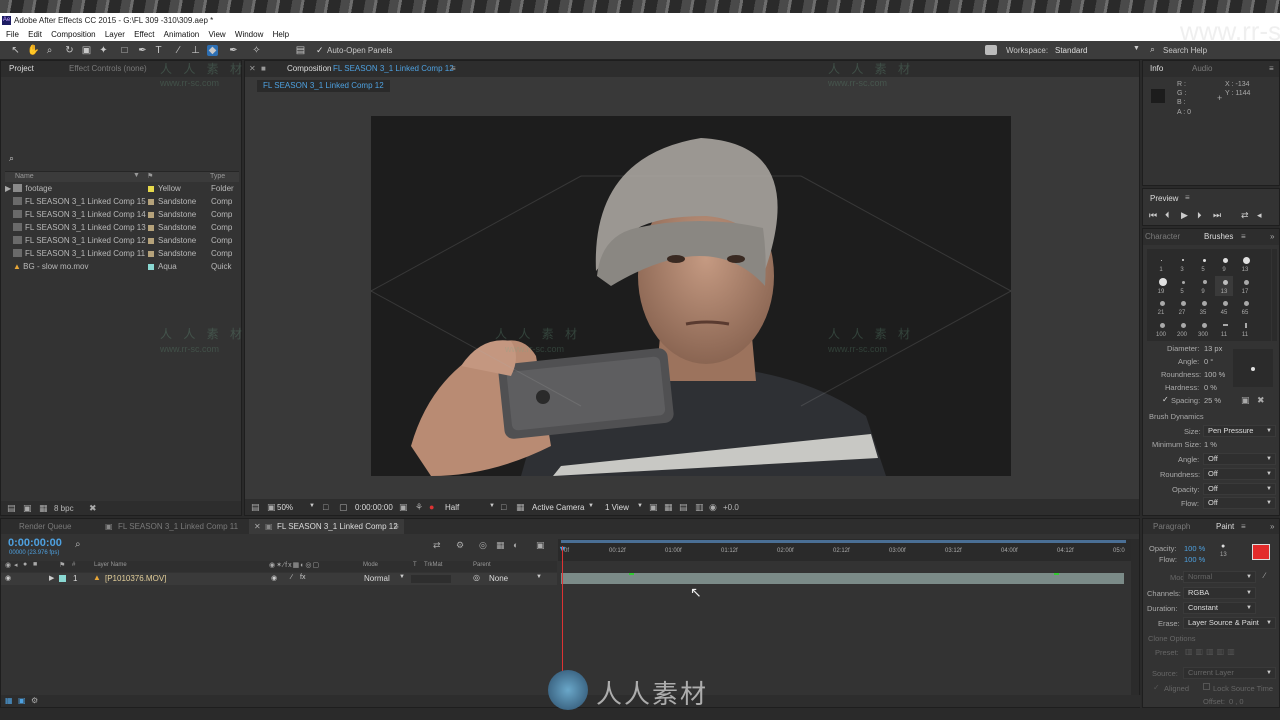 The width and height of the screenshot is (1280, 720). I want to click on tab-comp-12: FL SEASON 3_1 Linked Comp 12, so click(337, 527).